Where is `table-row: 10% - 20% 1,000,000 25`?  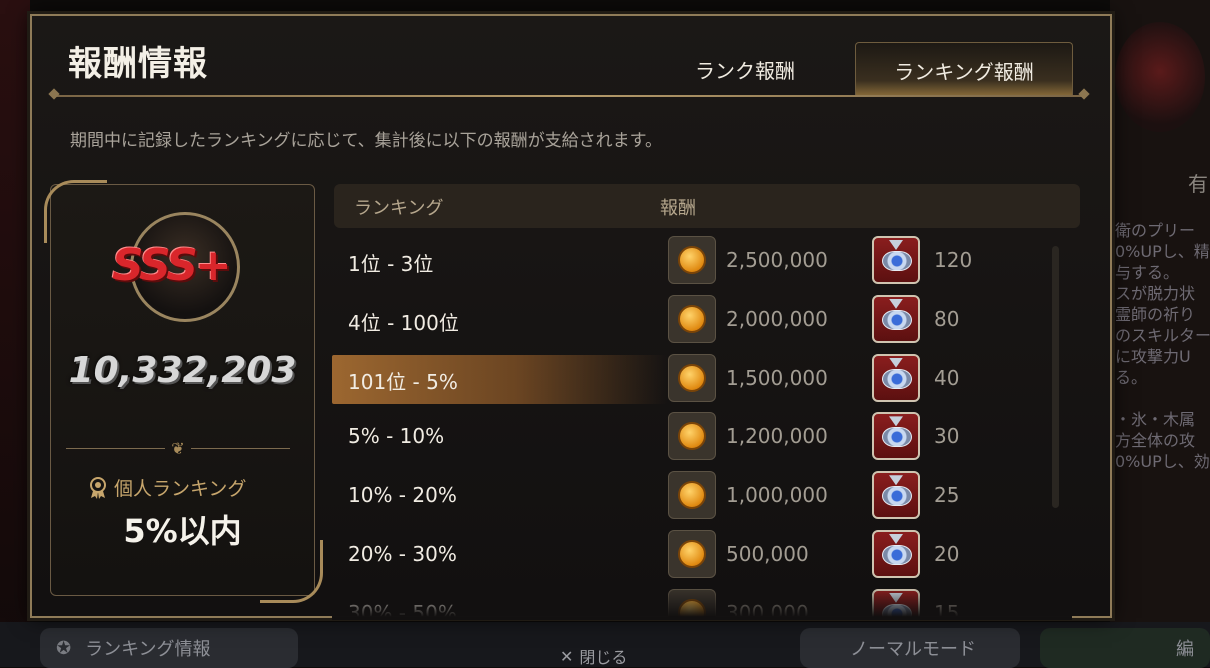 table-row: 10% - 20% 1,000,000 25 is located at coordinates (692, 496).